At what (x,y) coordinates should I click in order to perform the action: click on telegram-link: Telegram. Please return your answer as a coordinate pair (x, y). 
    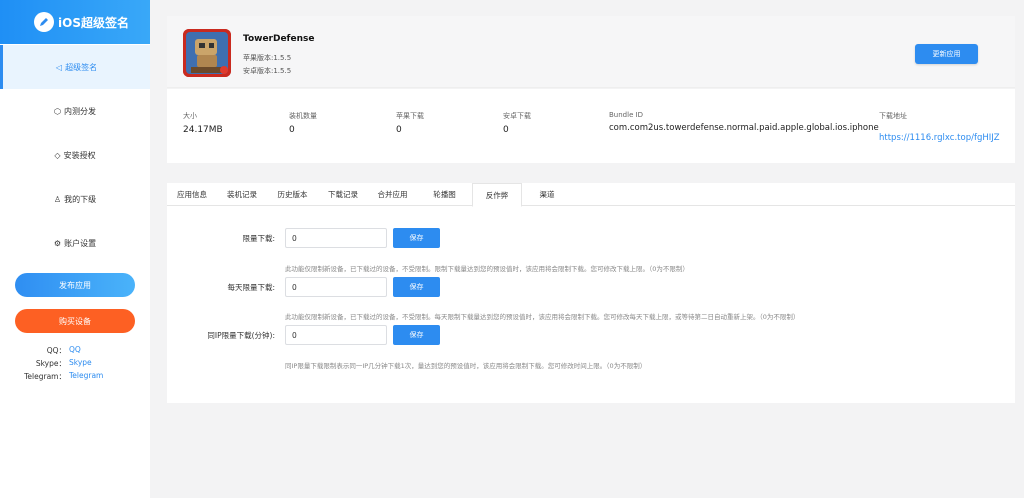
    Looking at the image, I should click on (86, 376).